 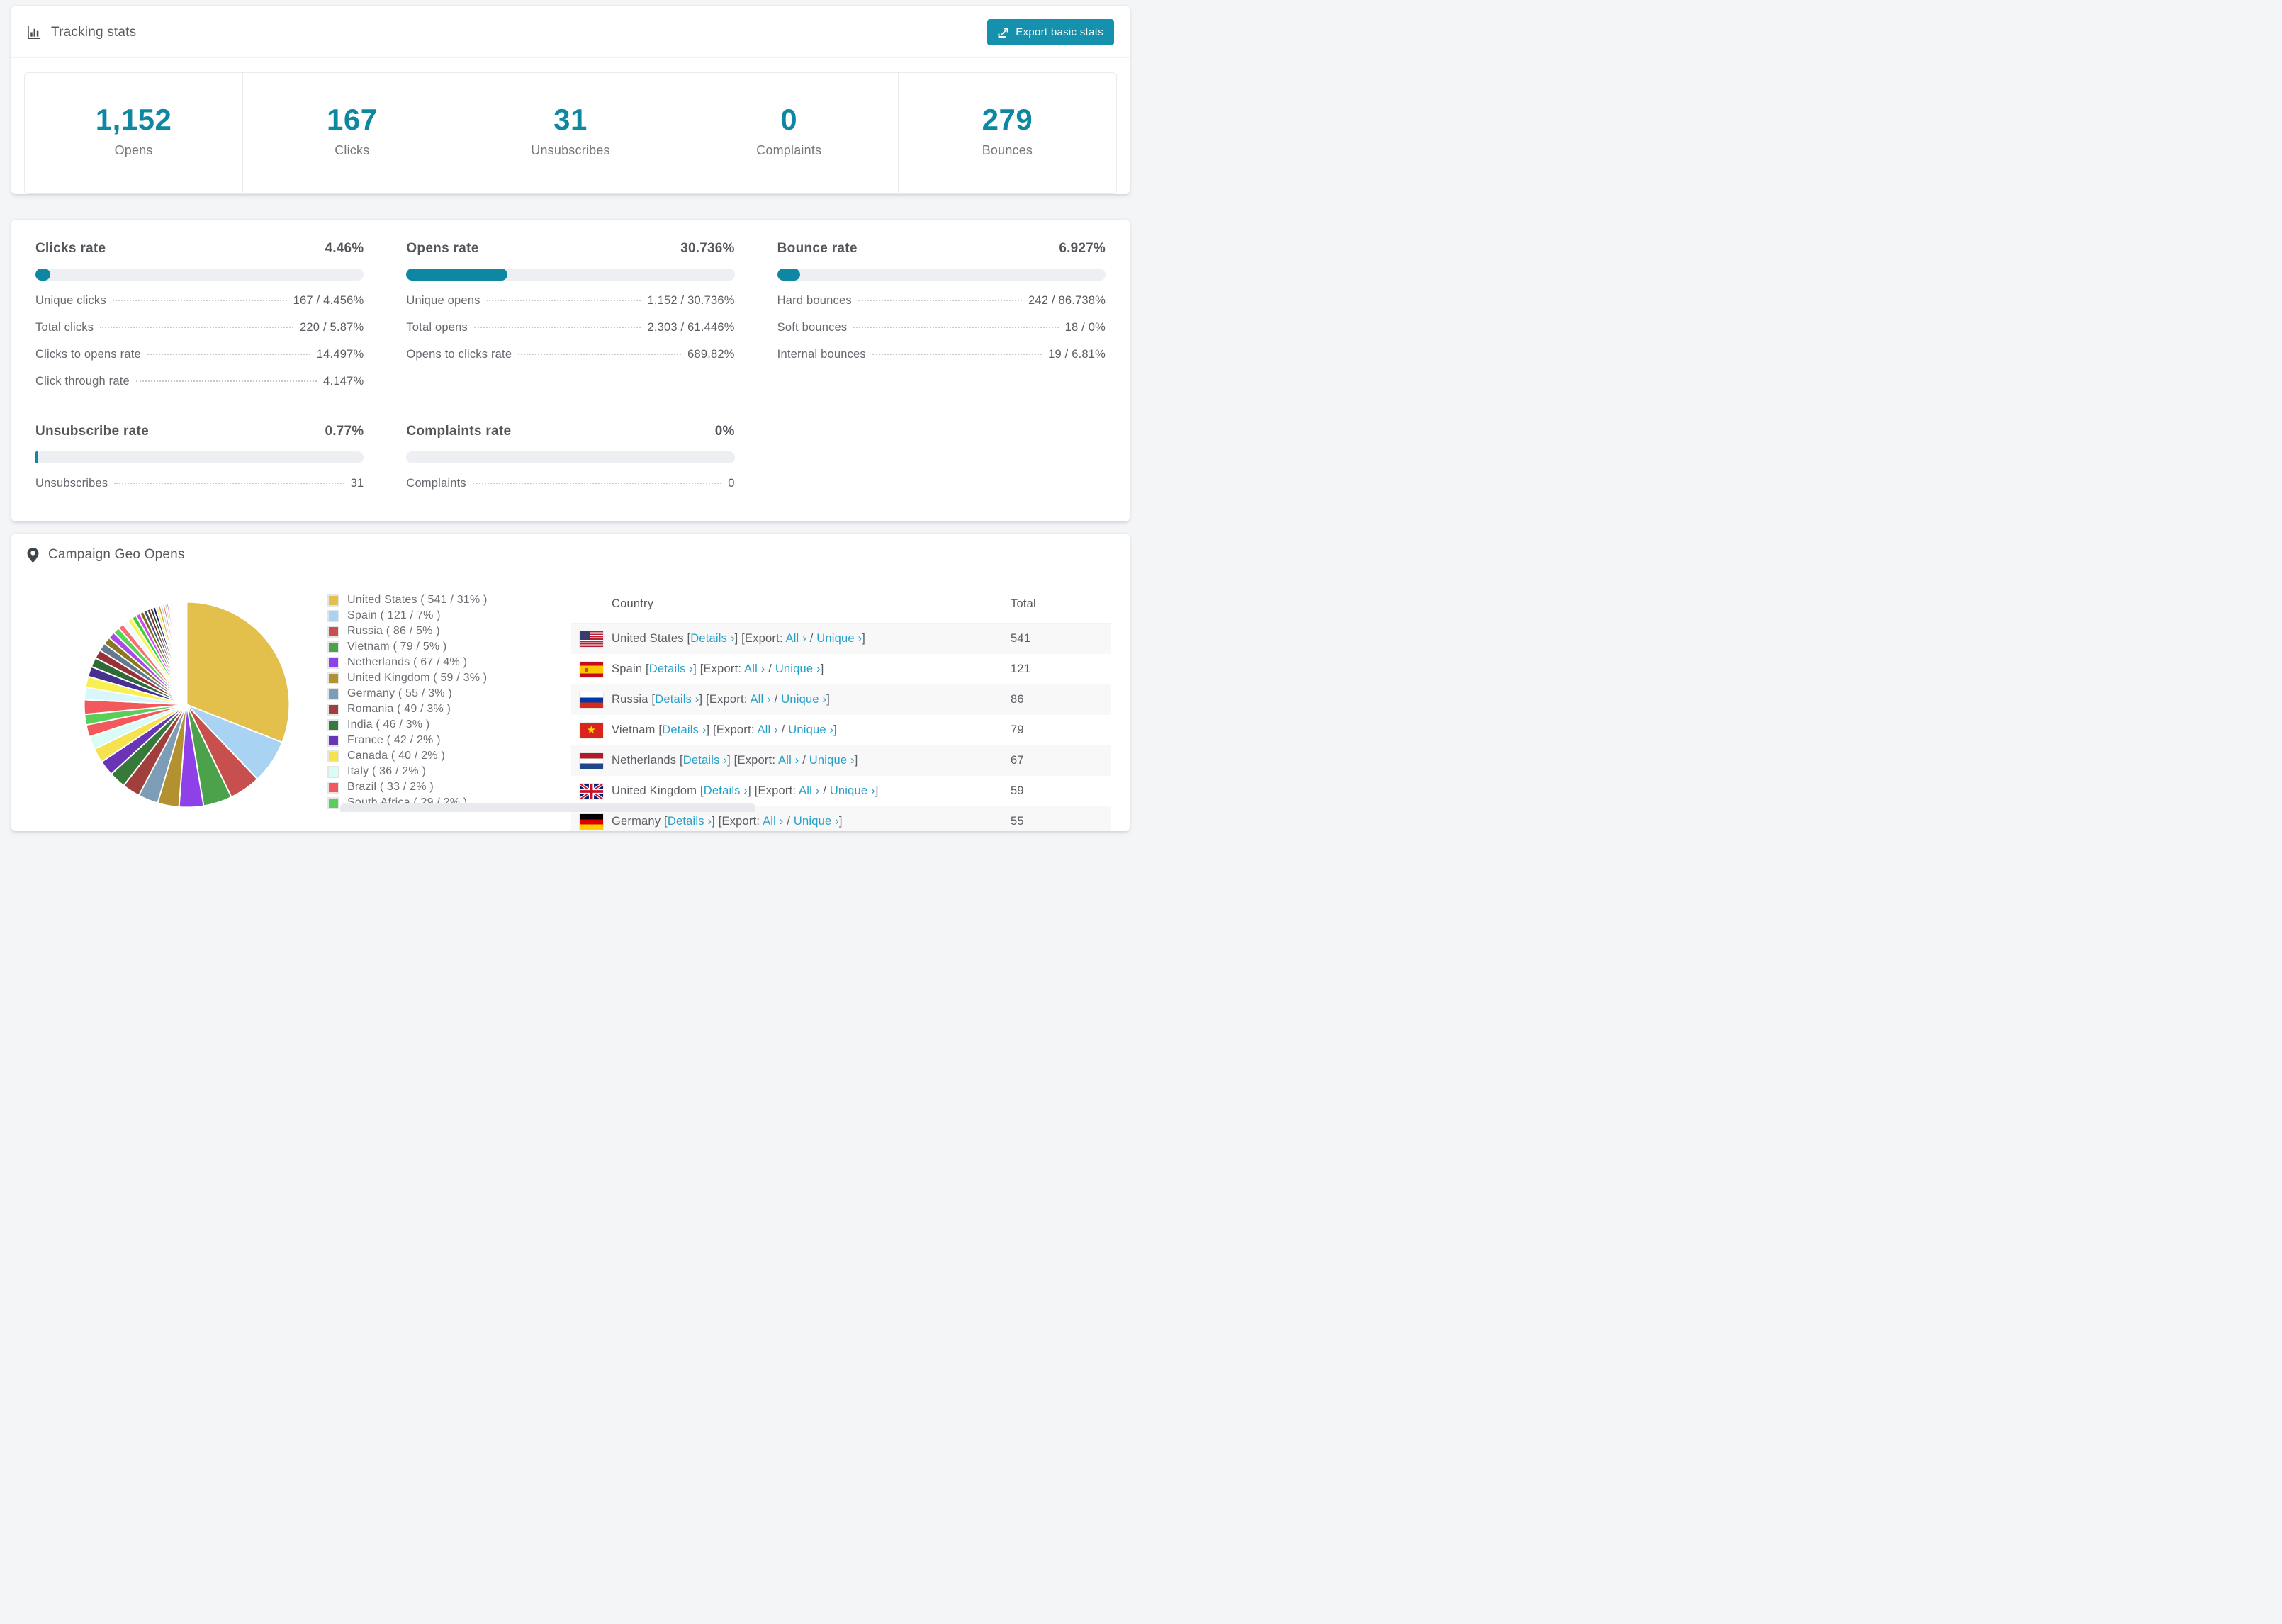 I want to click on export-basic-stats-button: Export basic stats, so click(x=1050, y=32).